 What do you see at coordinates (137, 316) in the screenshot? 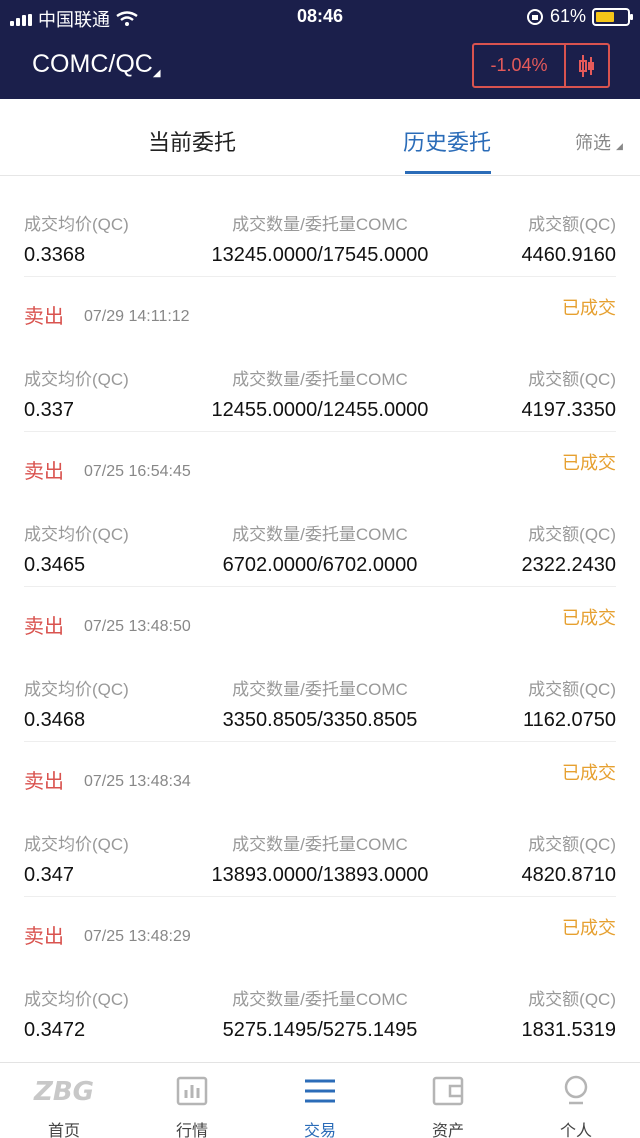
I see `order-time: 07/29 14:11:12` at bounding box center [137, 316].